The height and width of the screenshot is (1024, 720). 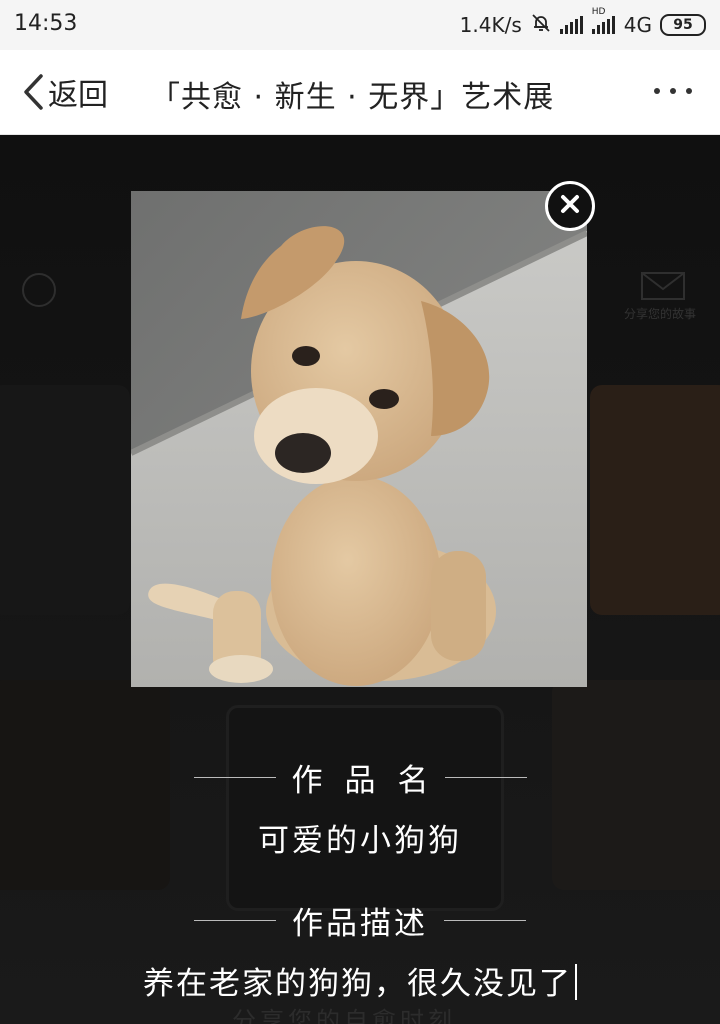 What do you see at coordinates (33, 92) in the screenshot?
I see `chevron-left-icon` at bounding box center [33, 92].